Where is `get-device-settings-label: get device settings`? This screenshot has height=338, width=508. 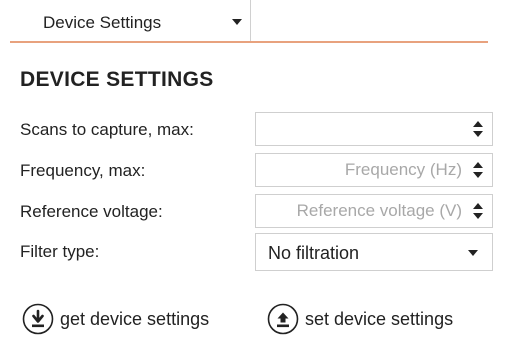 get-device-settings-label: get device settings is located at coordinates (135, 319).